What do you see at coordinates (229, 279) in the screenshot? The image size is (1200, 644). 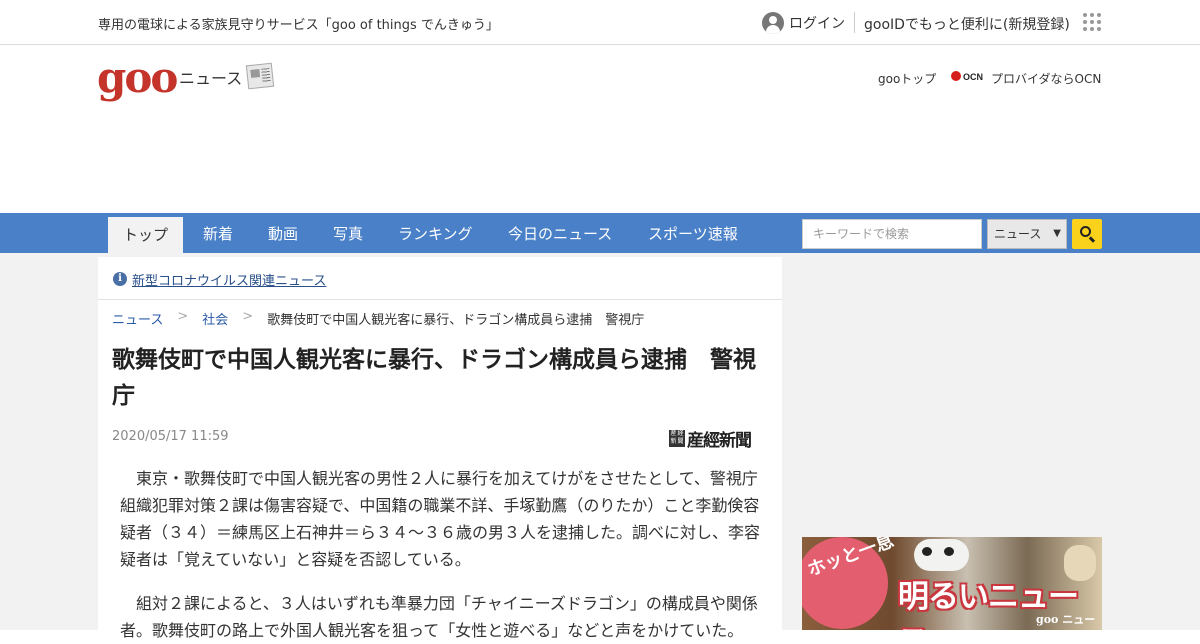 I see `corona-link: 新型コロナウイルス関連ニュース` at bounding box center [229, 279].